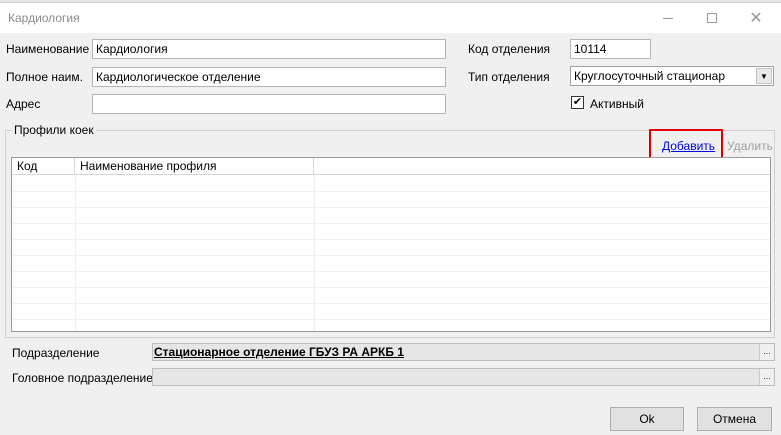  I want to click on subdivision-label: Подразделение, so click(56, 353).